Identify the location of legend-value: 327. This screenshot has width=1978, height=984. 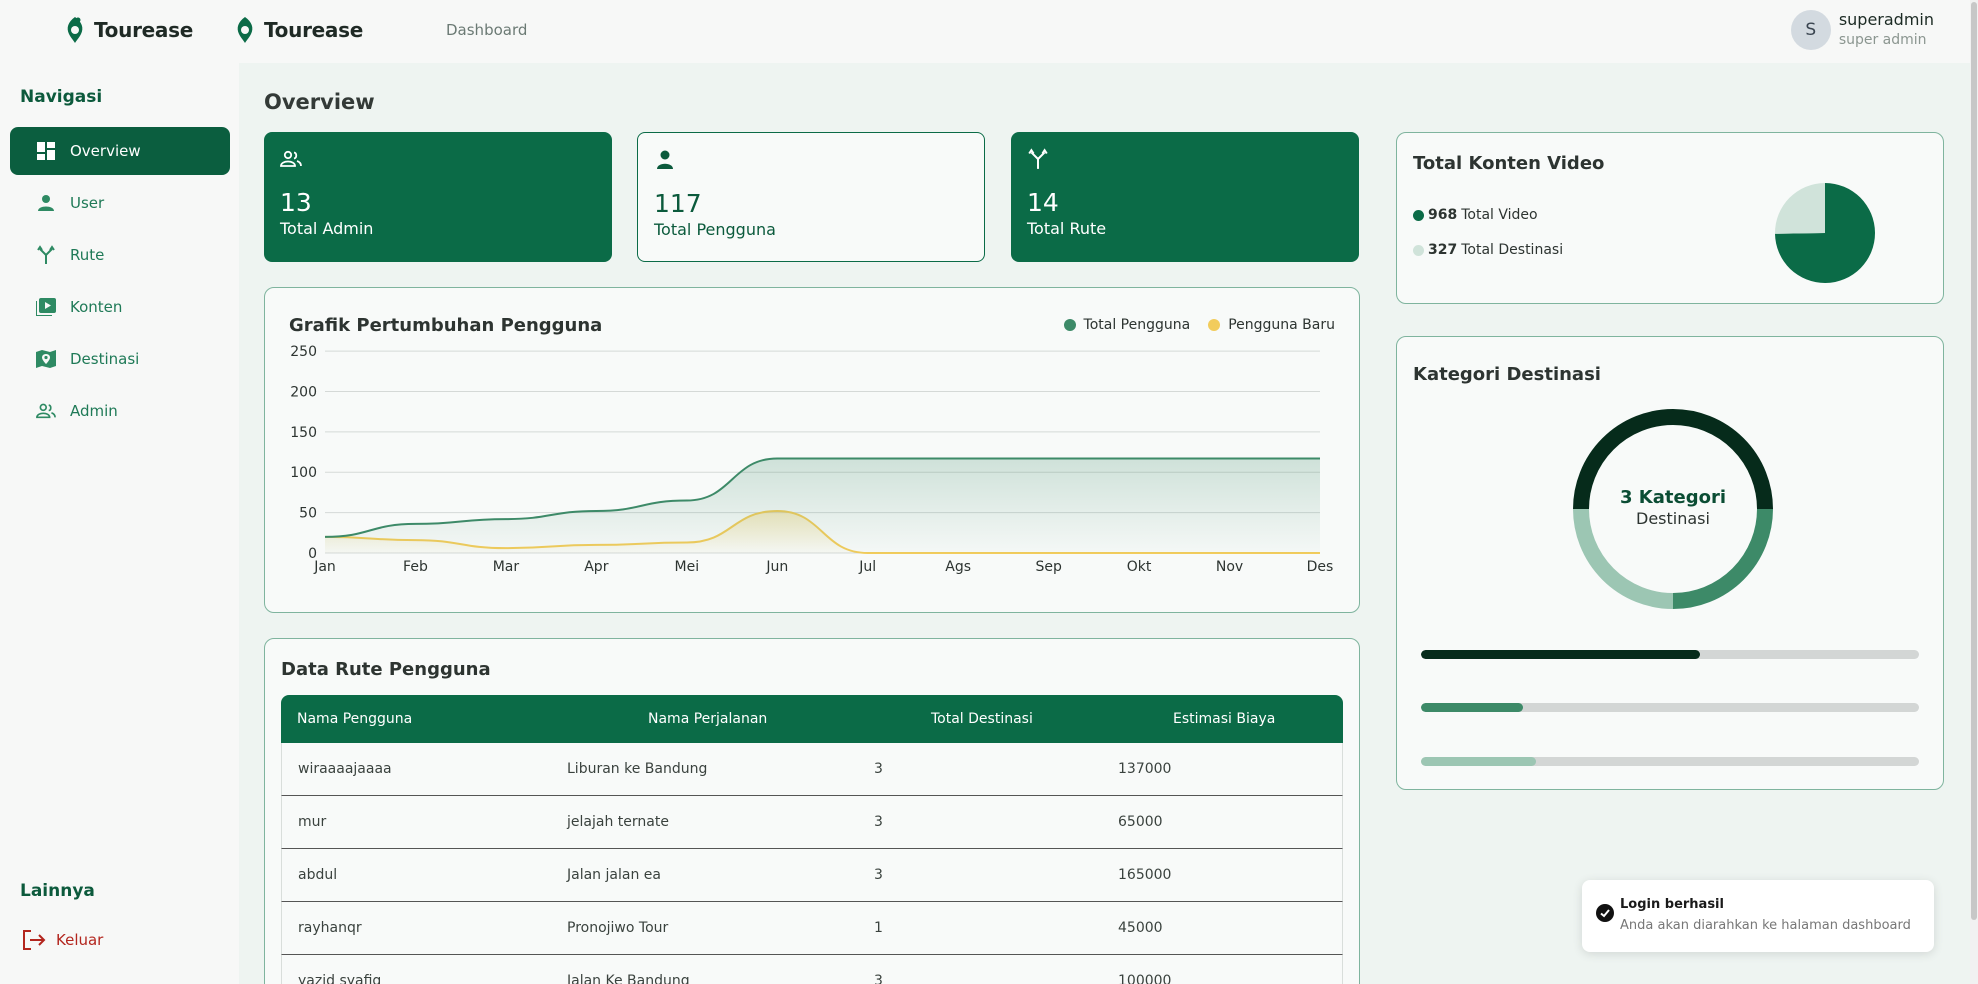
(1443, 250).